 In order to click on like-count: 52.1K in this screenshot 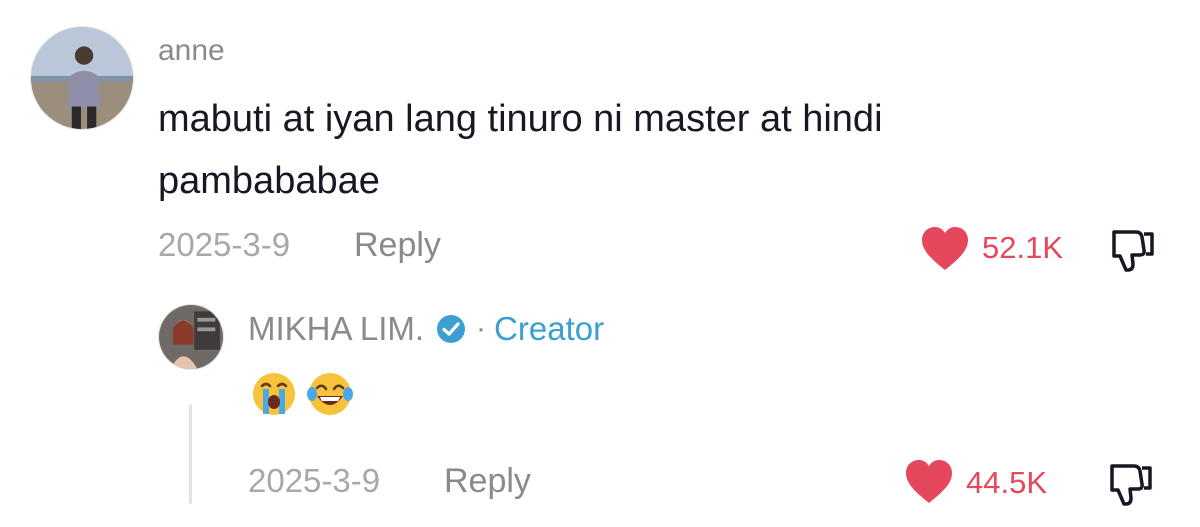, I will do `click(1023, 247)`.